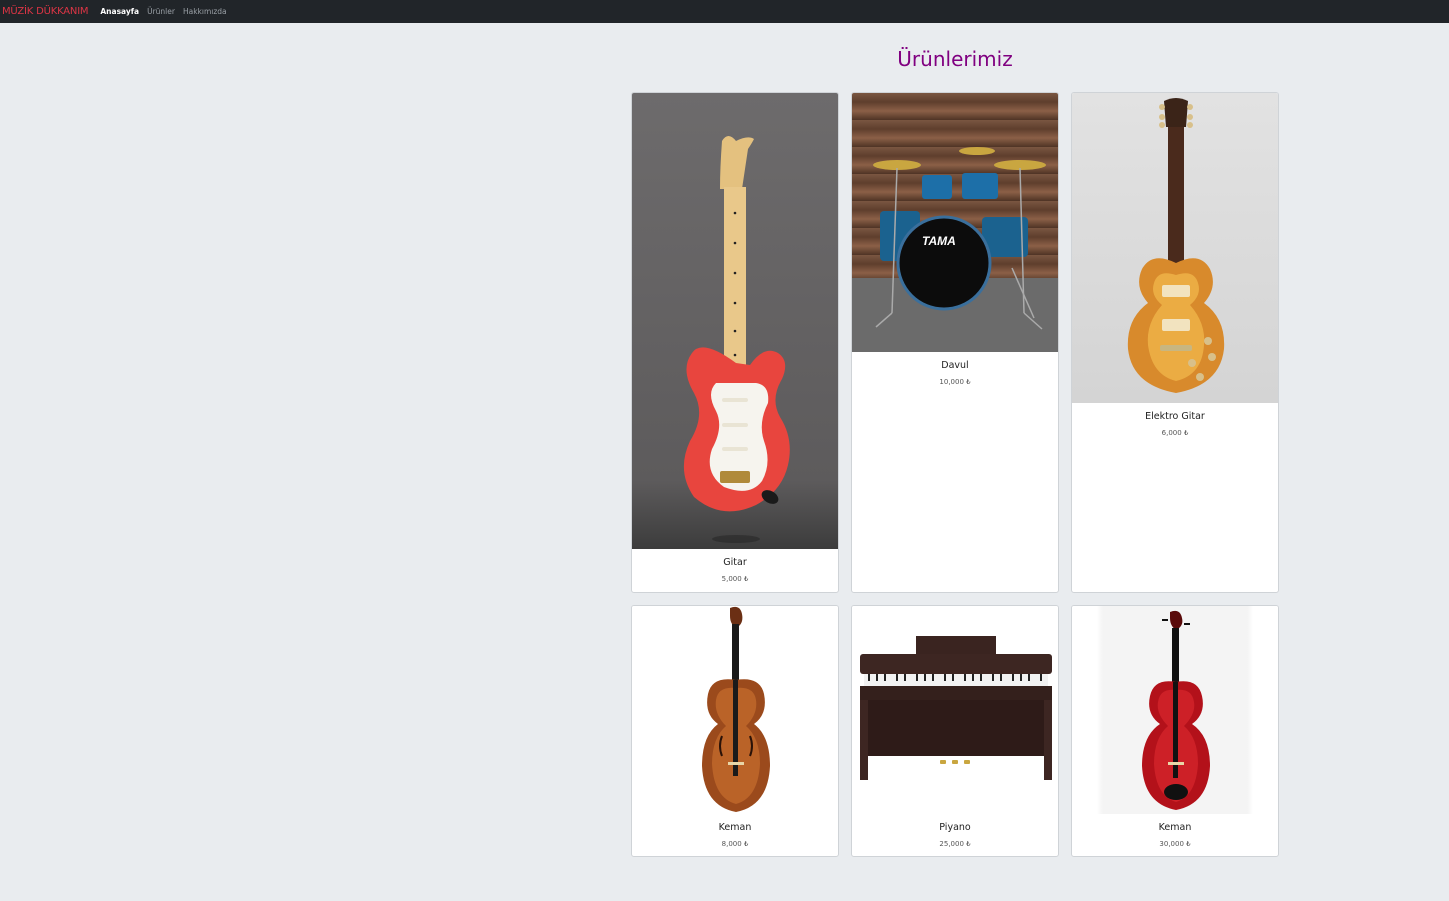  I want to click on product-name: Piyano, so click(955, 827).